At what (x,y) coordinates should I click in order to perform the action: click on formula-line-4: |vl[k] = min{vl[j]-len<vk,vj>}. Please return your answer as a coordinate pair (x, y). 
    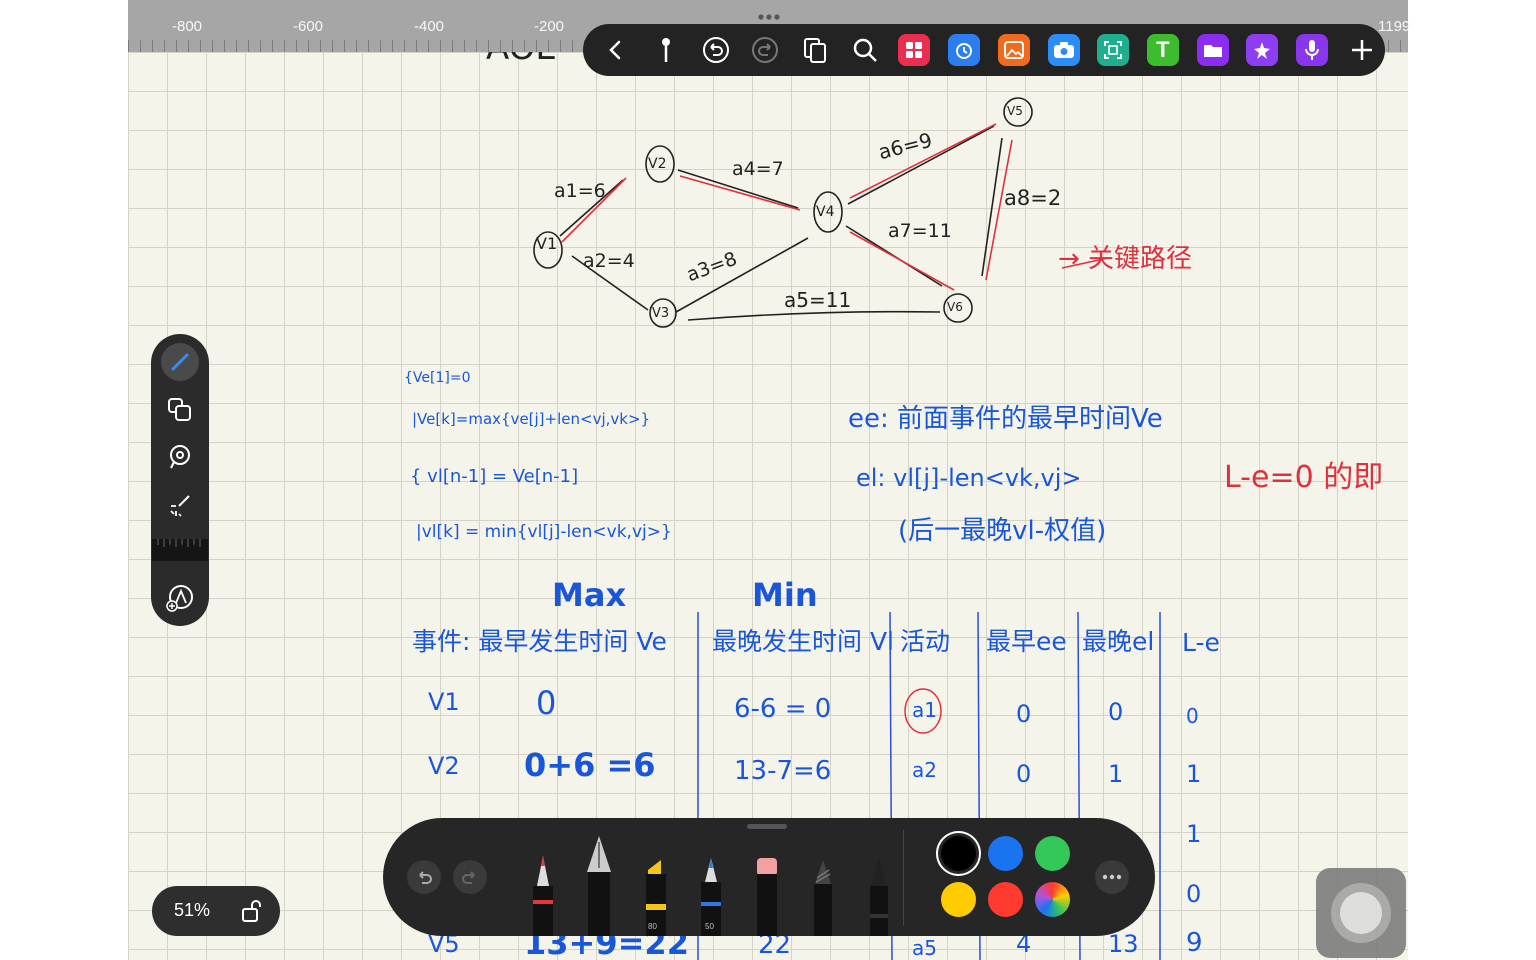
    Looking at the image, I should click on (544, 532).